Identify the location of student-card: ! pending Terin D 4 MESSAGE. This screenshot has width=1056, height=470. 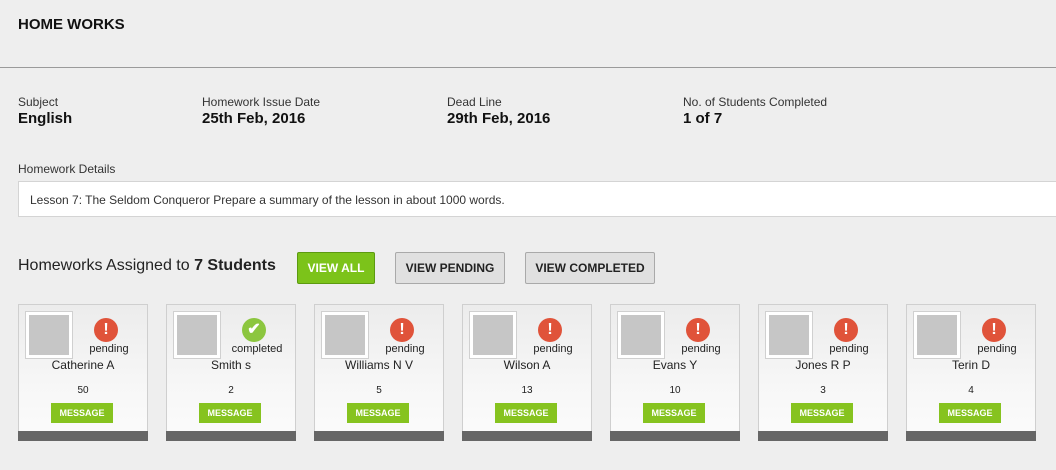
(971, 372).